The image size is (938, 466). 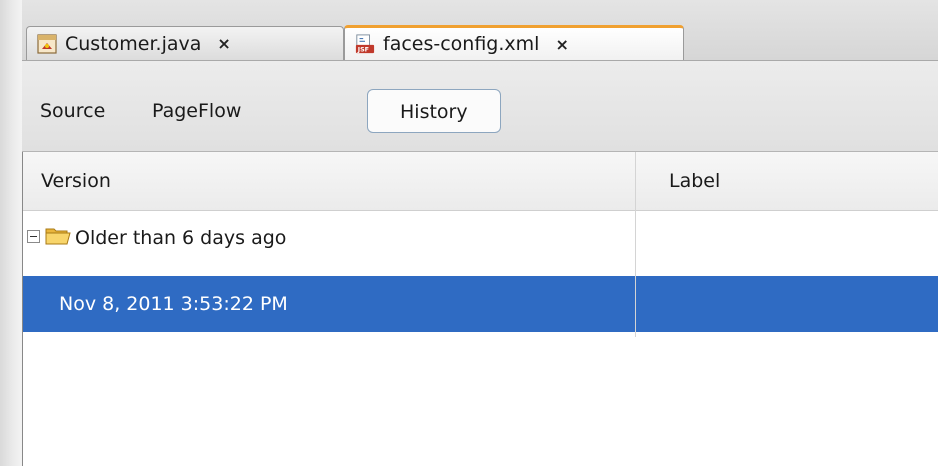 I want to click on version-cell: Nov 8, 2011 3:53:22 PM, so click(x=173, y=304).